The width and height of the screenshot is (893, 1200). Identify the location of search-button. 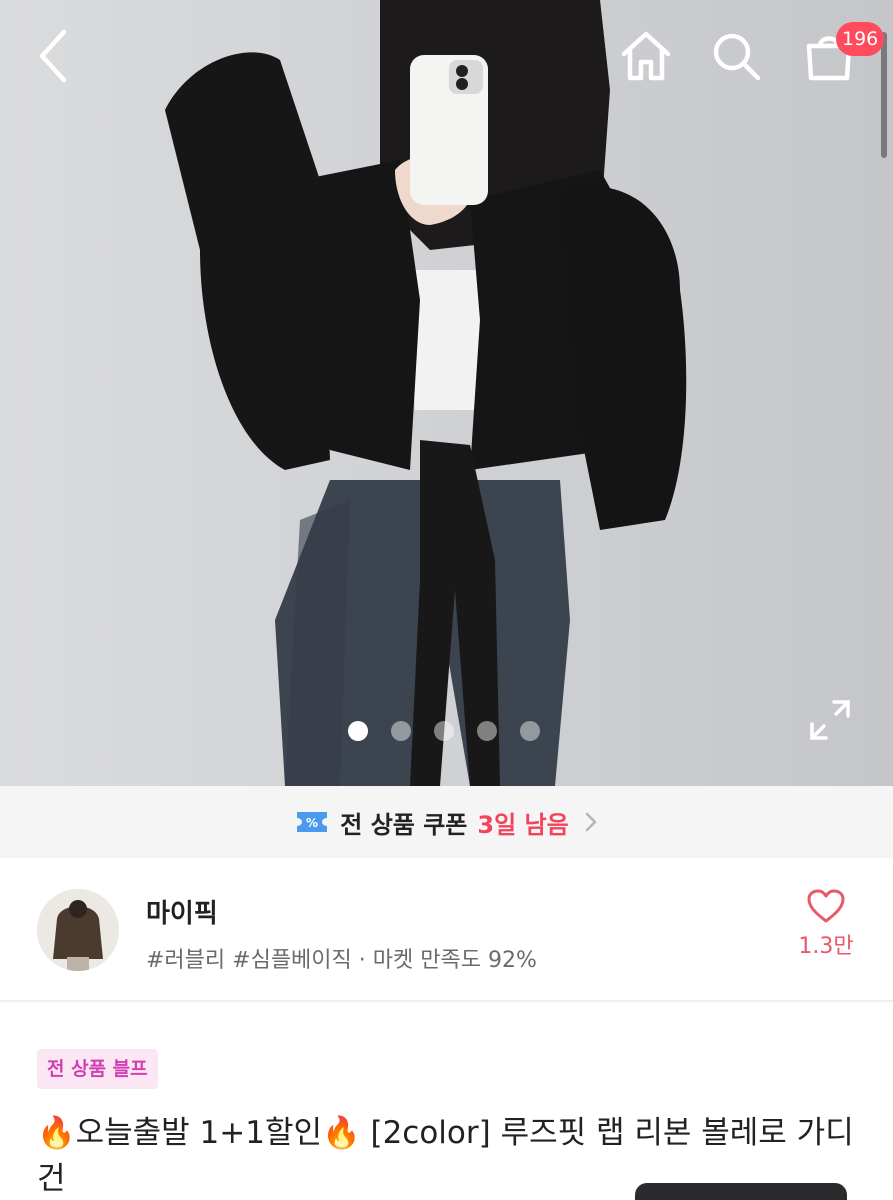
(736, 56).